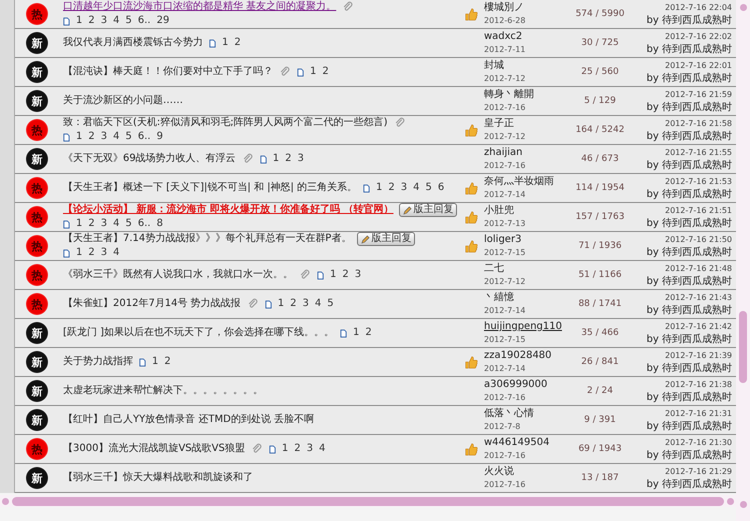  I want to click on author-name: zhaijian, so click(528, 152).